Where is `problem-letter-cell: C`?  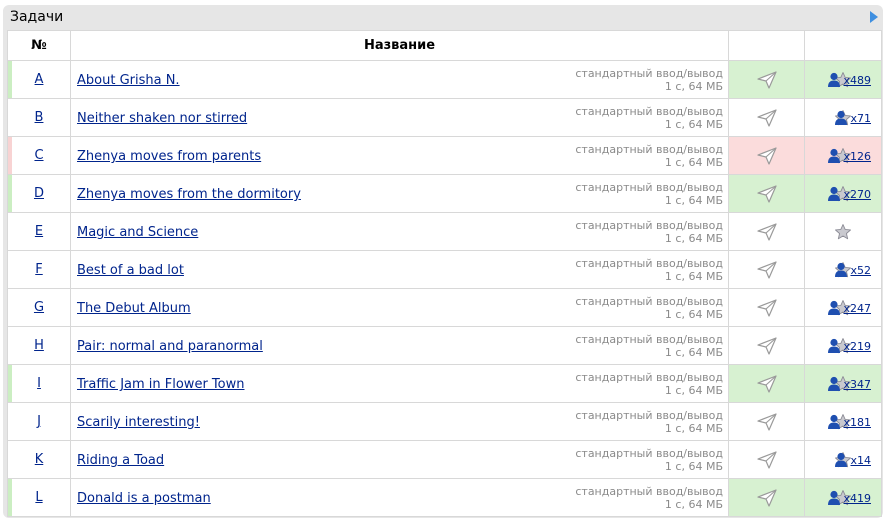 problem-letter-cell: C is located at coordinates (39, 155).